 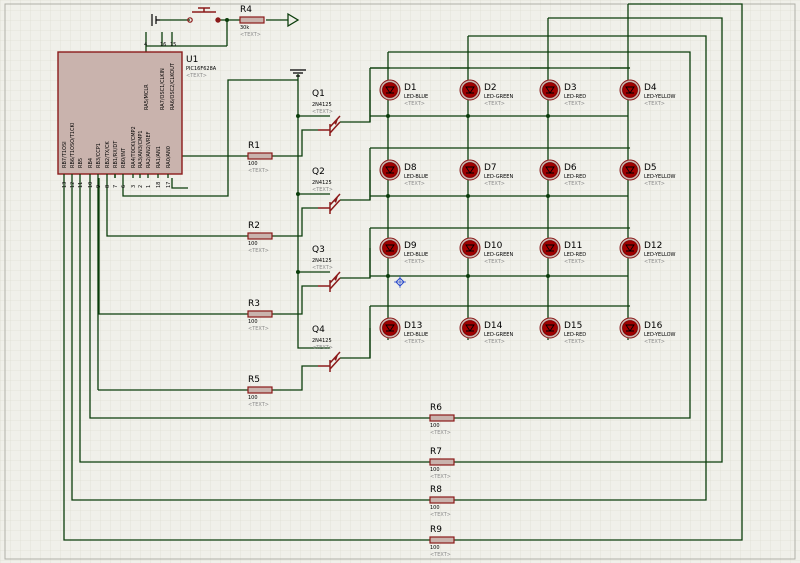 I want to click on mcu-top-pin-label: RA6/OSC2/CLKOUT, so click(x=173, y=86).